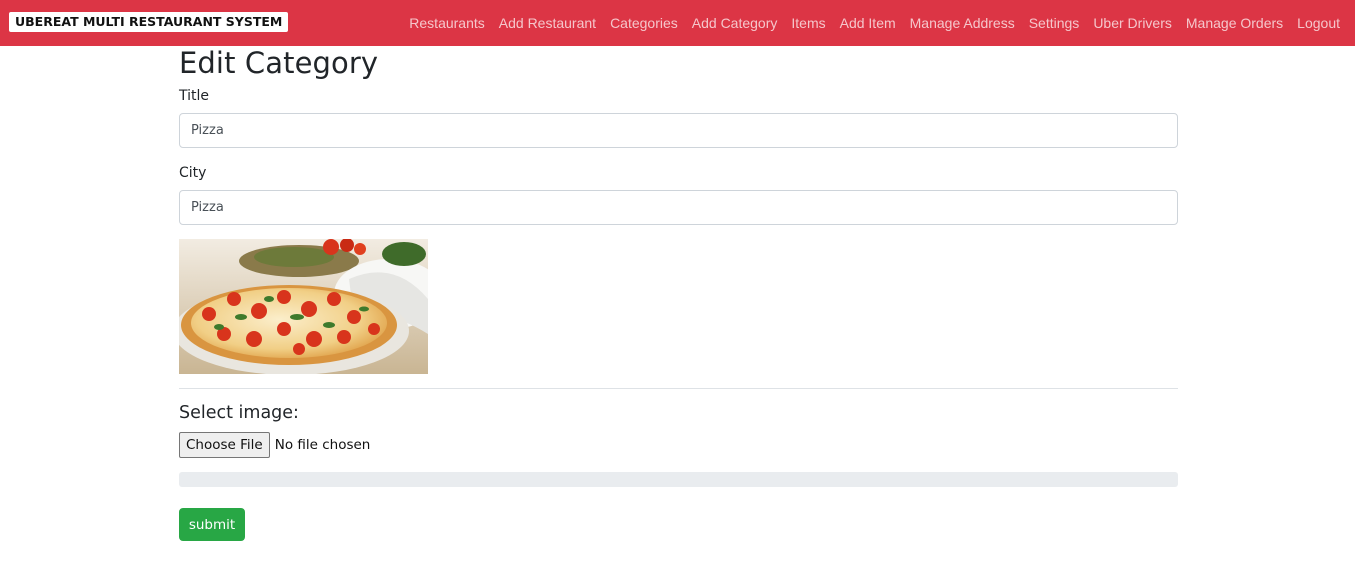  Describe the element at coordinates (1132, 23) in the screenshot. I see `nav-link-uber-drivers: Uber Drivers` at that location.